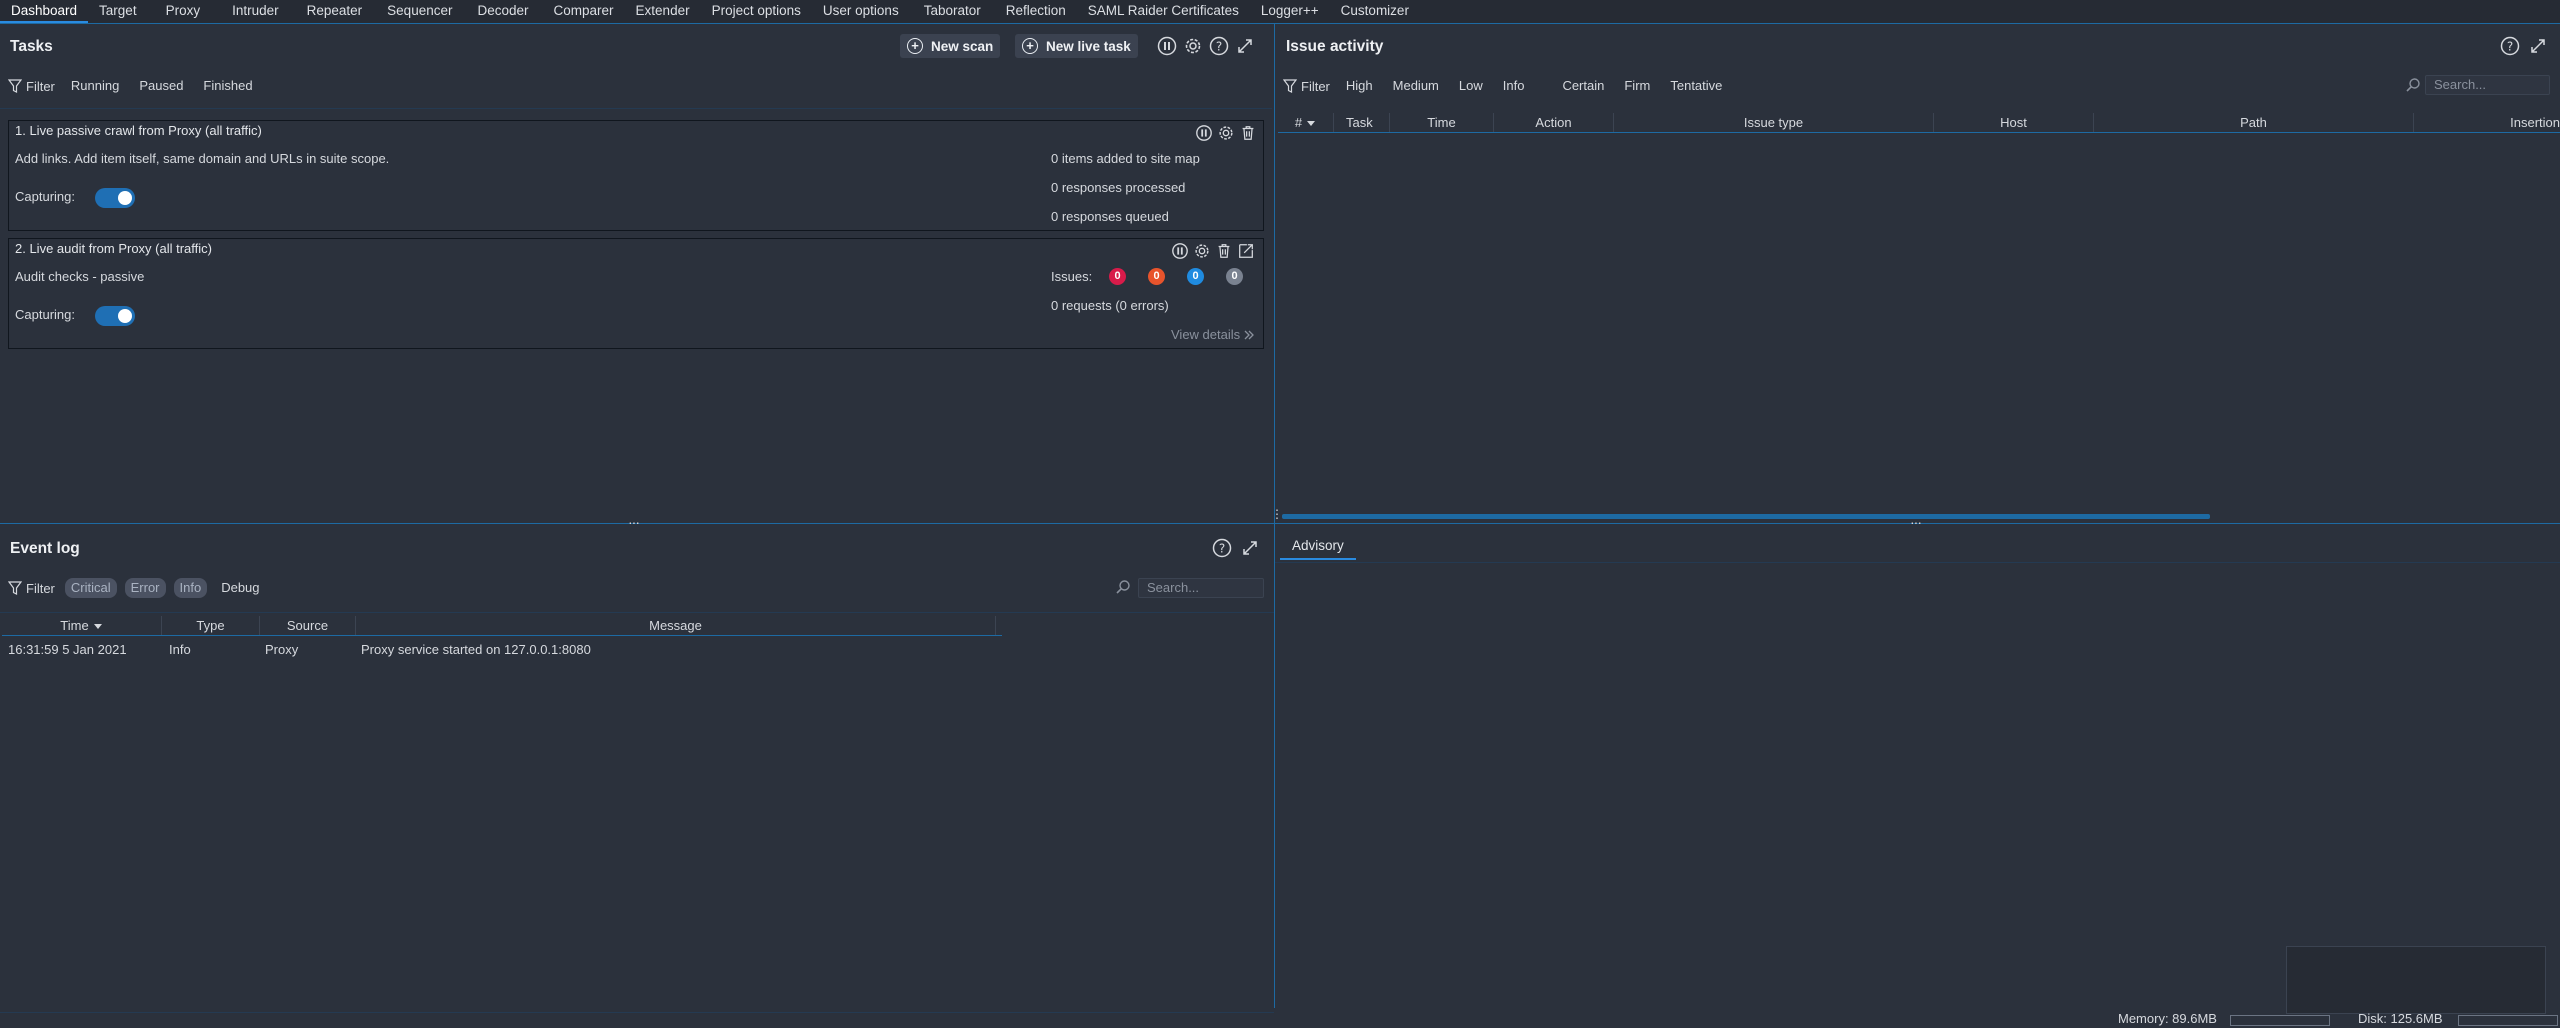  What do you see at coordinates (1318, 548) in the screenshot?
I see `tab-advisory: Advisory` at bounding box center [1318, 548].